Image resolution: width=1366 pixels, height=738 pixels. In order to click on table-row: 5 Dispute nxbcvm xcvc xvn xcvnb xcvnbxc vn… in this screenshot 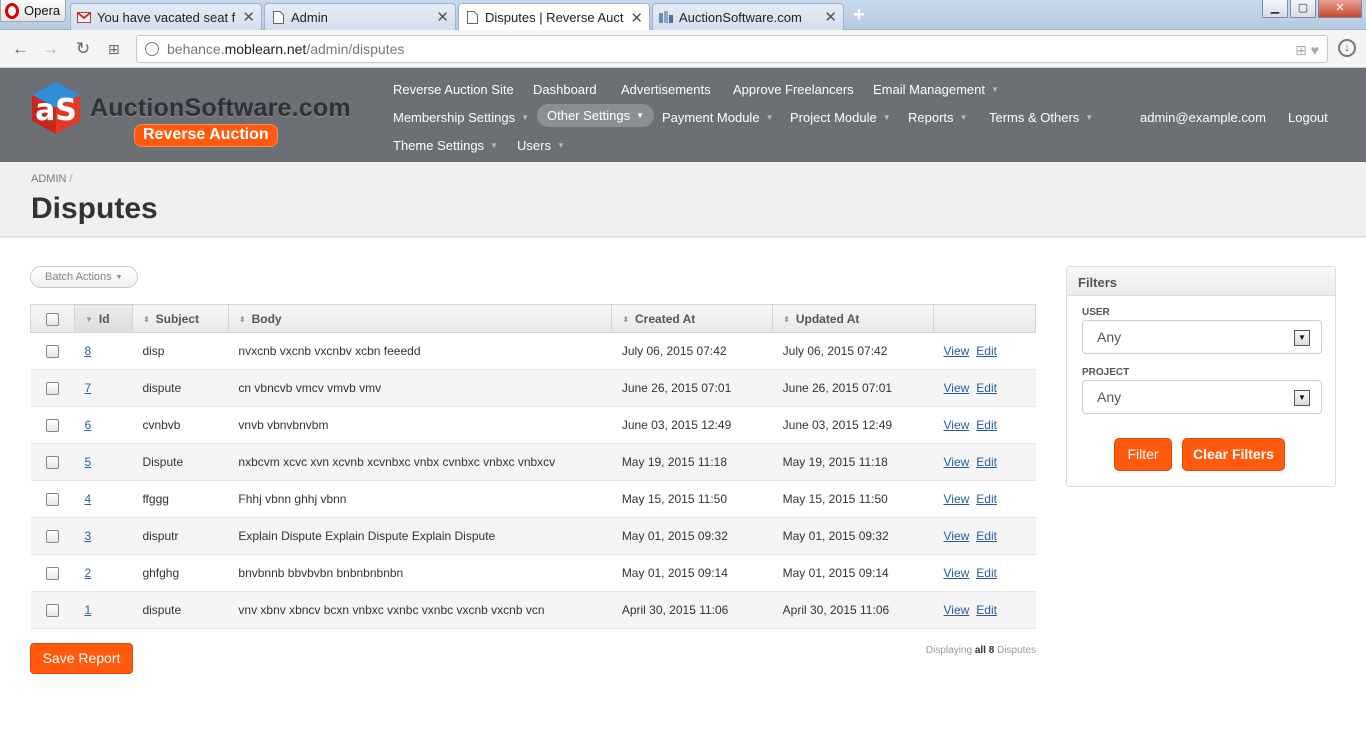, I will do `click(533, 462)`.